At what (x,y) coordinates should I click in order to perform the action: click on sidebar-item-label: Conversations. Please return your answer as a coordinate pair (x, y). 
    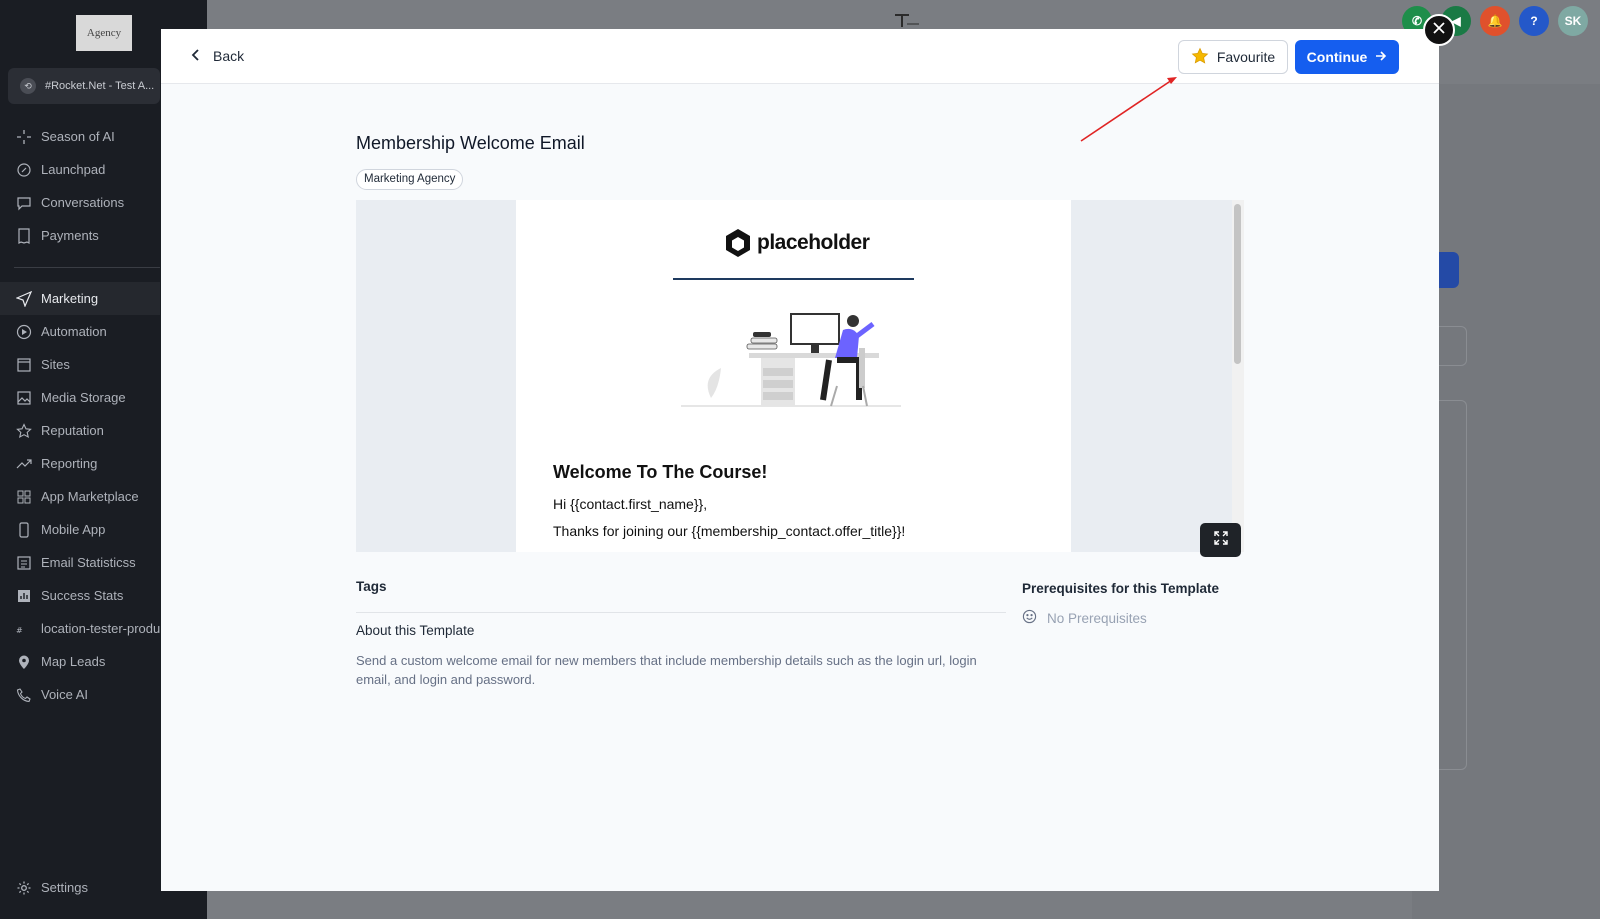
    Looking at the image, I should click on (83, 202).